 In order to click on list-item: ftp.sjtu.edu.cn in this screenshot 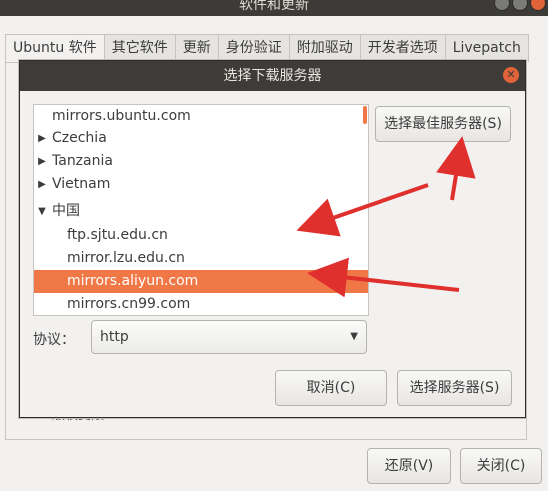, I will do `click(201, 235)`.